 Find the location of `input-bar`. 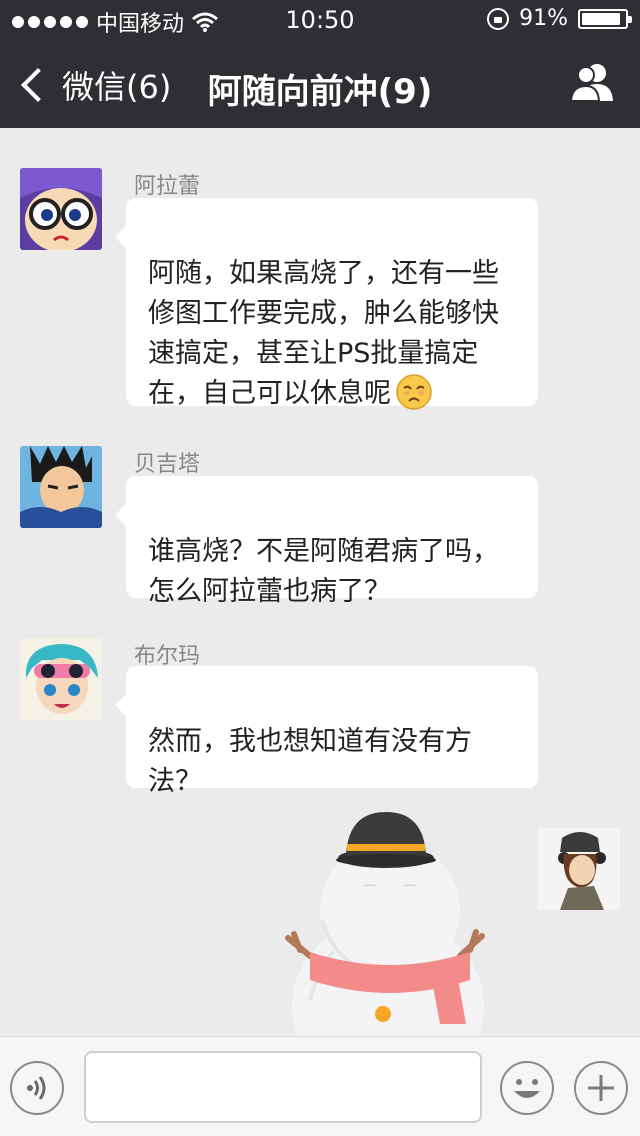

input-bar is located at coordinates (320, 1086).